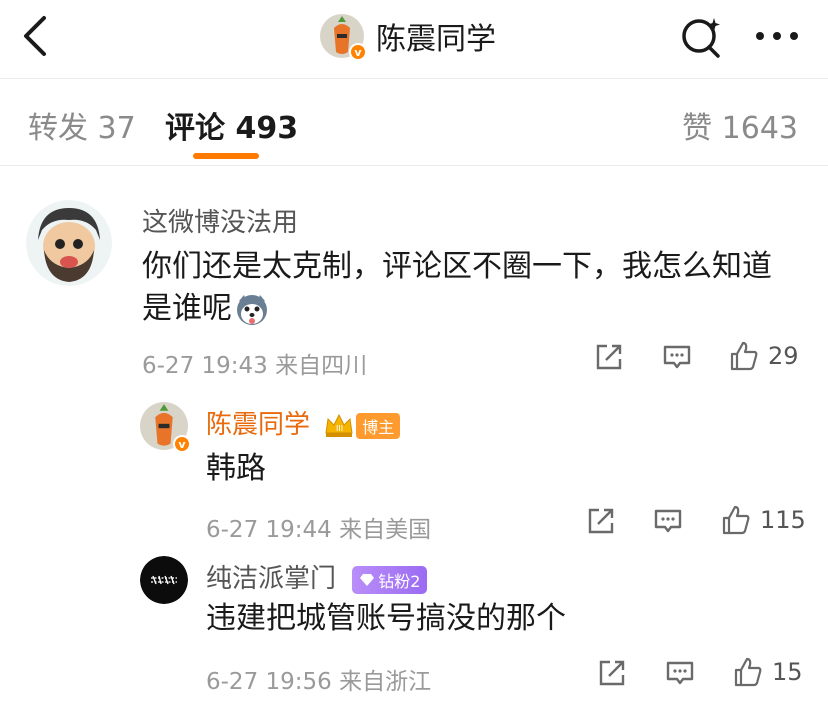  Describe the element at coordinates (457, 266) in the screenshot. I see `comment-text-line: 你们还是太克制，评论区不圈一下，我怎么知道` at that location.